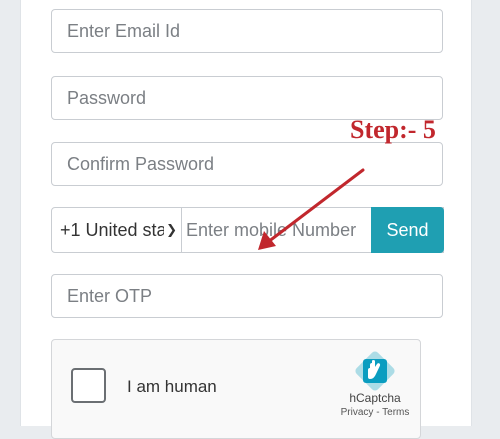  What do you see at coordinates (311, 209) in the screenshot?
I see `arrow-annotation-icon` at bounding box center [311, 209].